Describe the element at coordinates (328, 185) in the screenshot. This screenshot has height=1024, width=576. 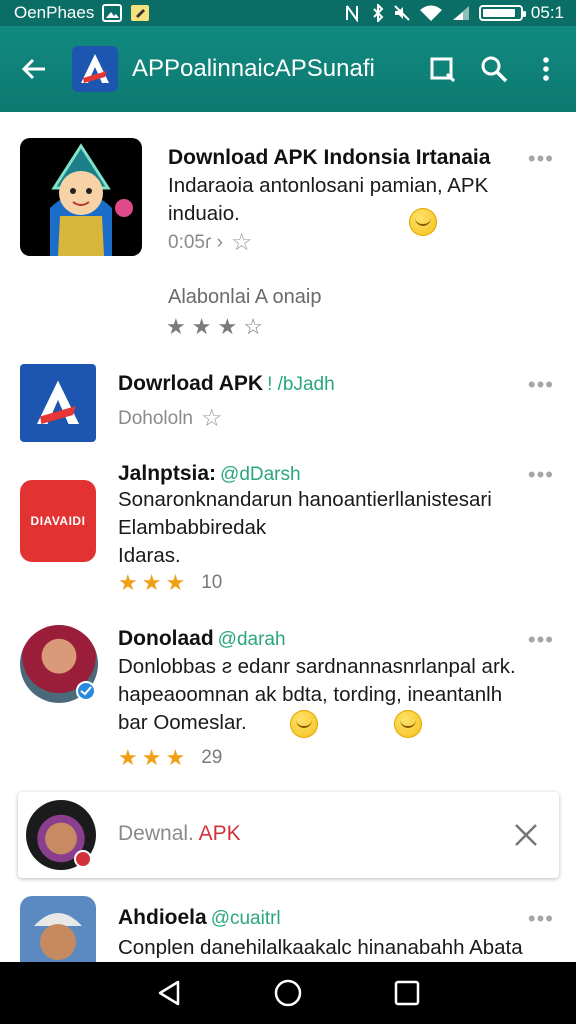
I see `description-line: Indaraoia antonlosani pamian, APK` at that location.